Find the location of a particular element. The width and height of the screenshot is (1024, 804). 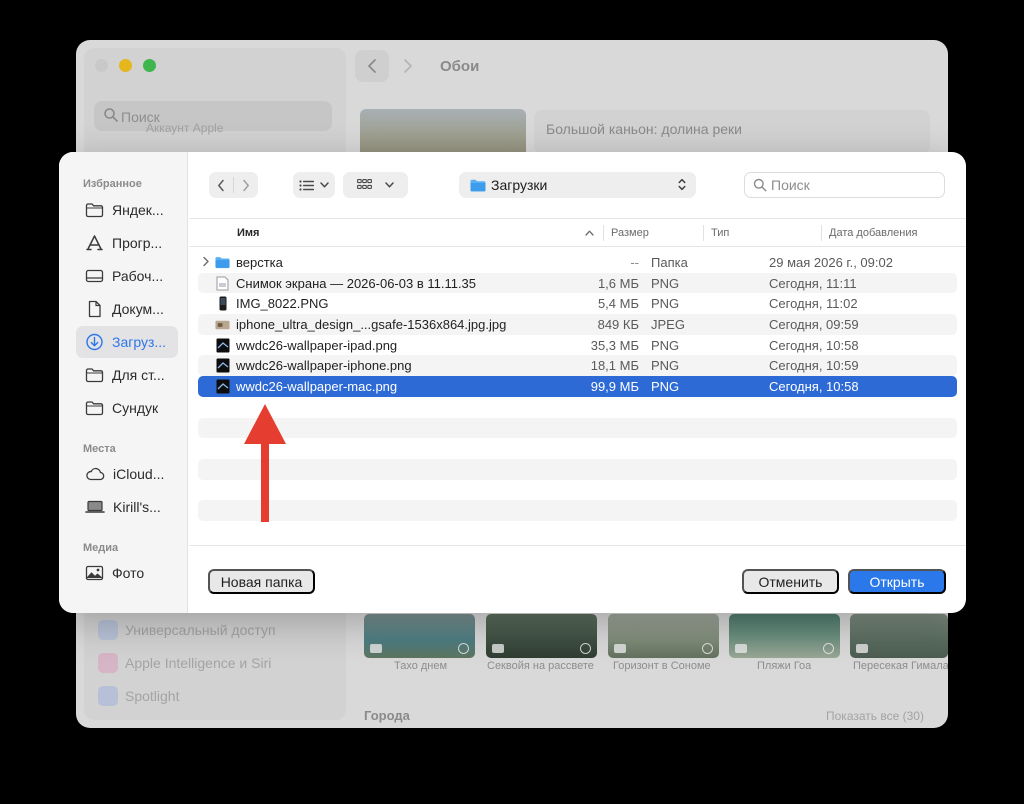

dialog-search-field: Поиск is located at coordinates (844, 185).